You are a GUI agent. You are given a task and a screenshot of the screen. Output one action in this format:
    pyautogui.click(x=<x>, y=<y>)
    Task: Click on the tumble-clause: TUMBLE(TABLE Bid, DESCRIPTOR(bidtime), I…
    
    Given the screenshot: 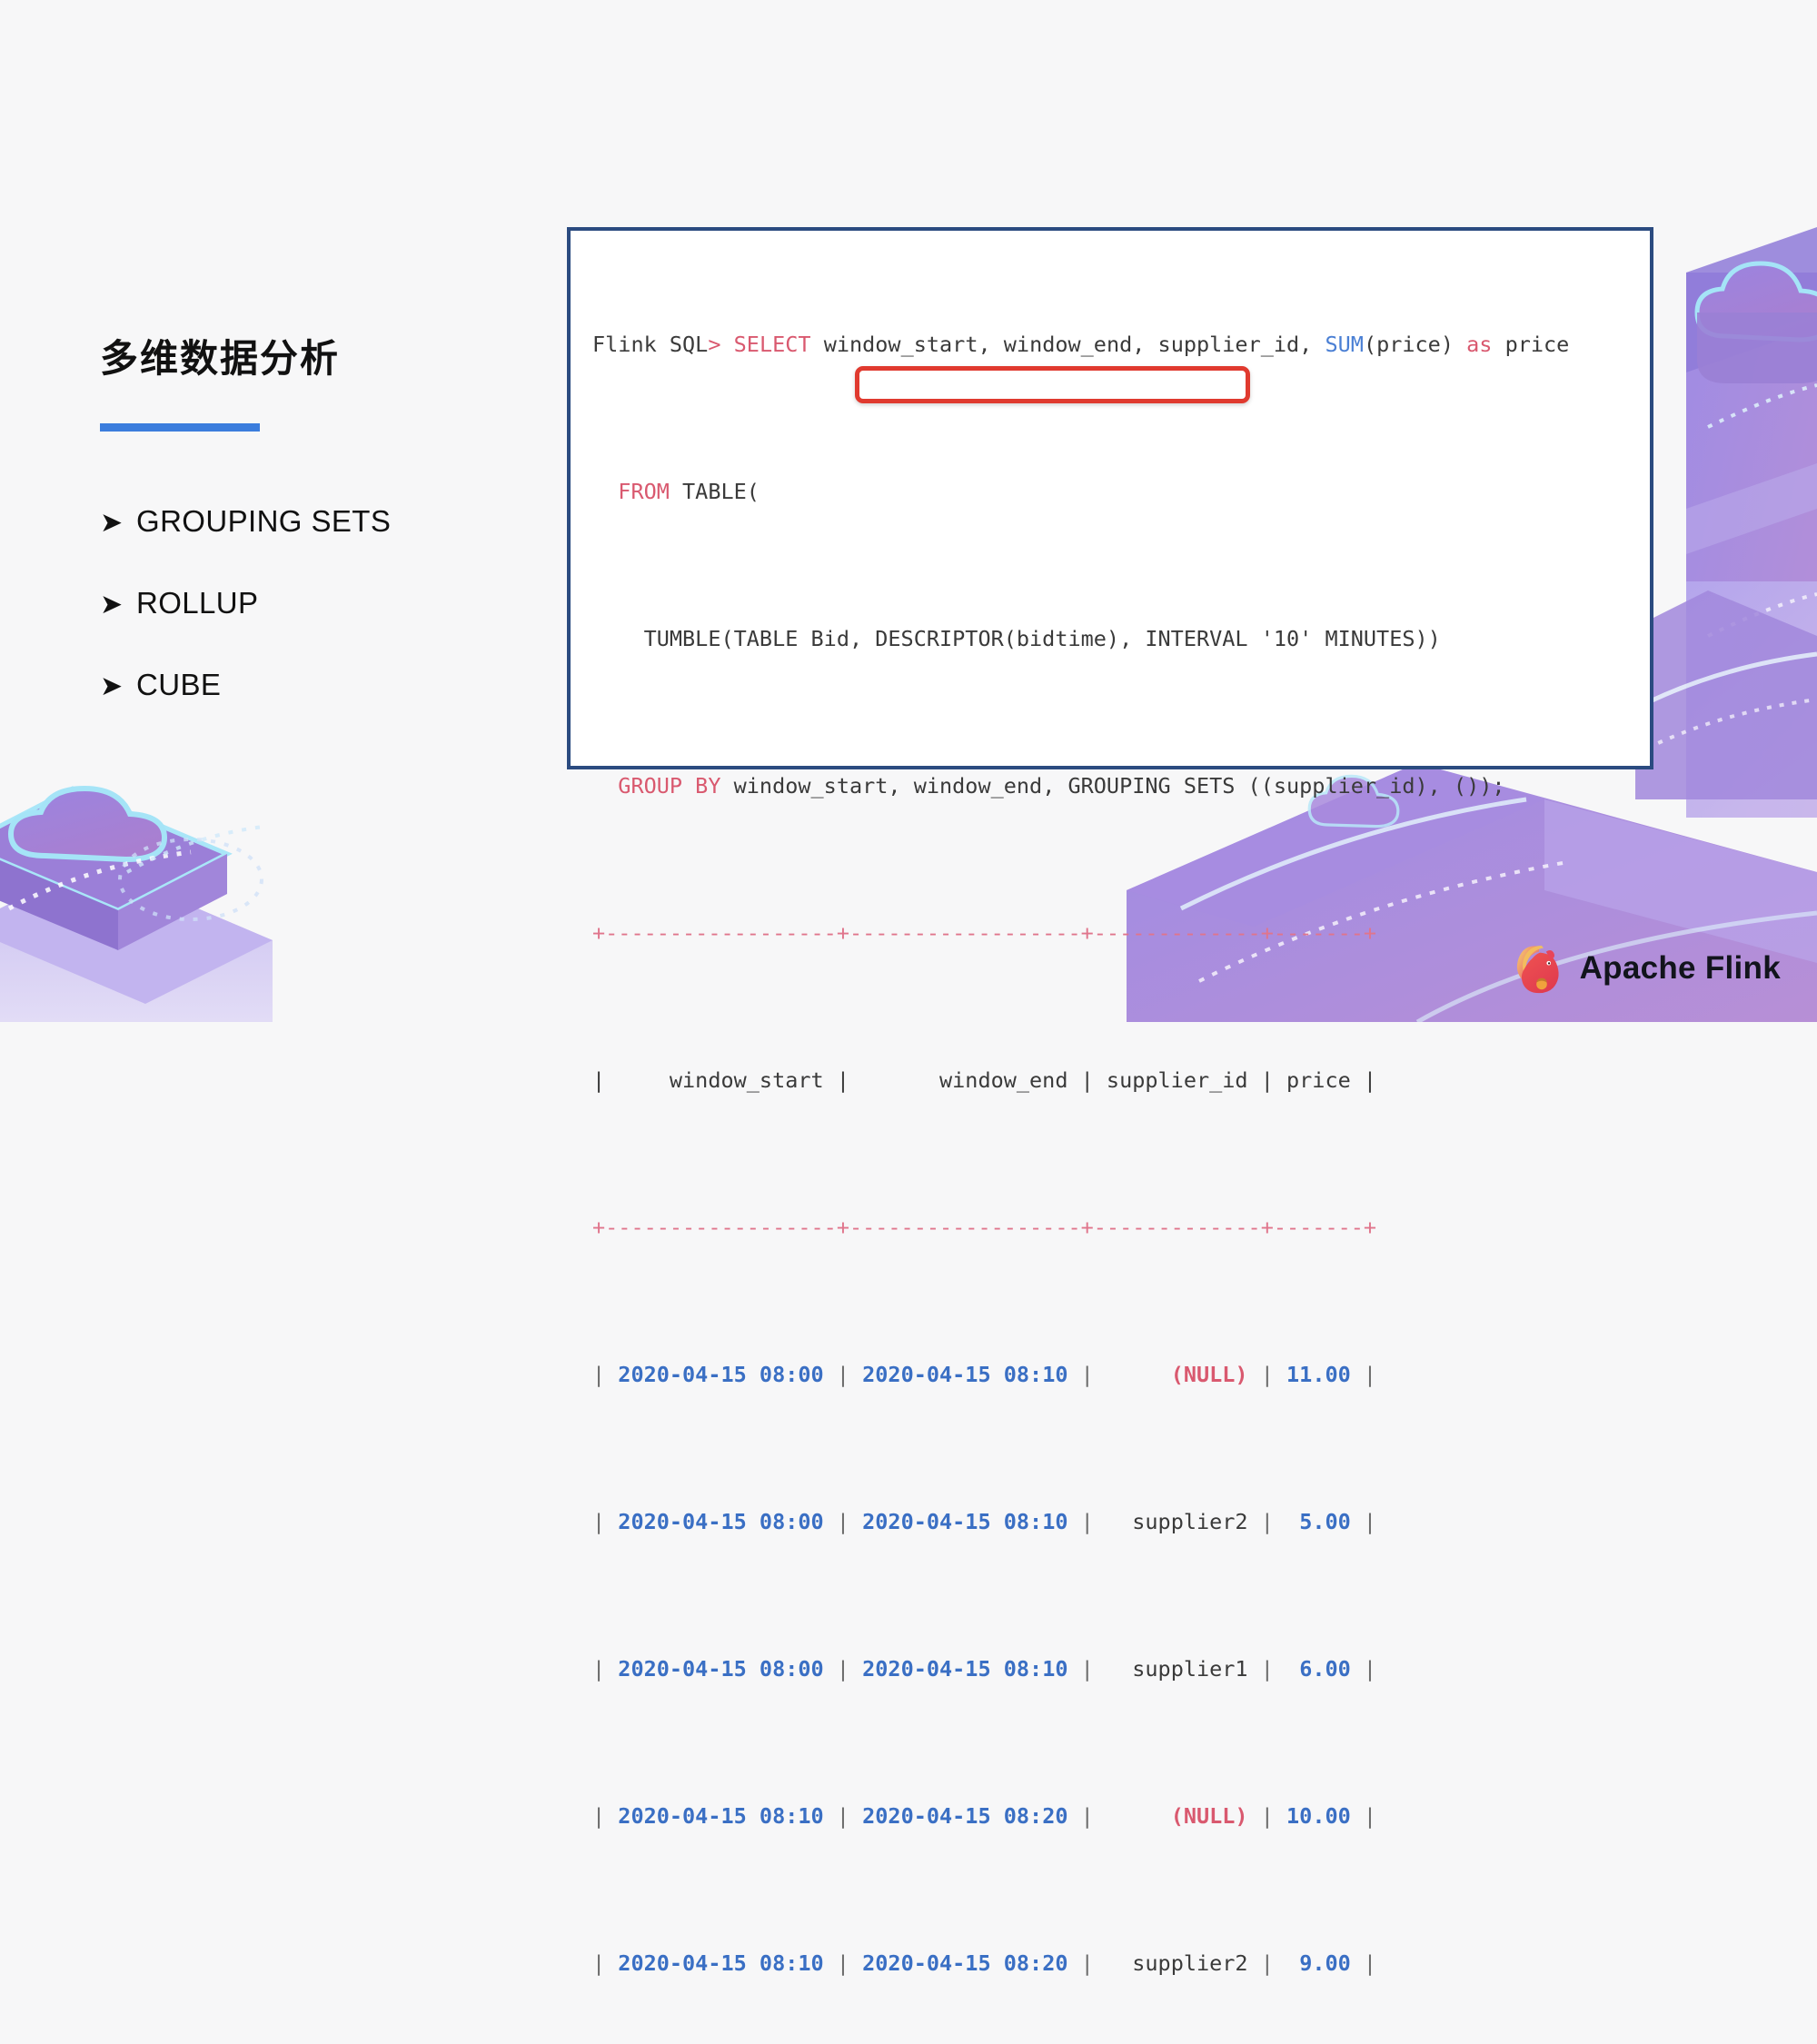 What is the action you would take?
    pyautogui.click(x=1016, y=639)
    